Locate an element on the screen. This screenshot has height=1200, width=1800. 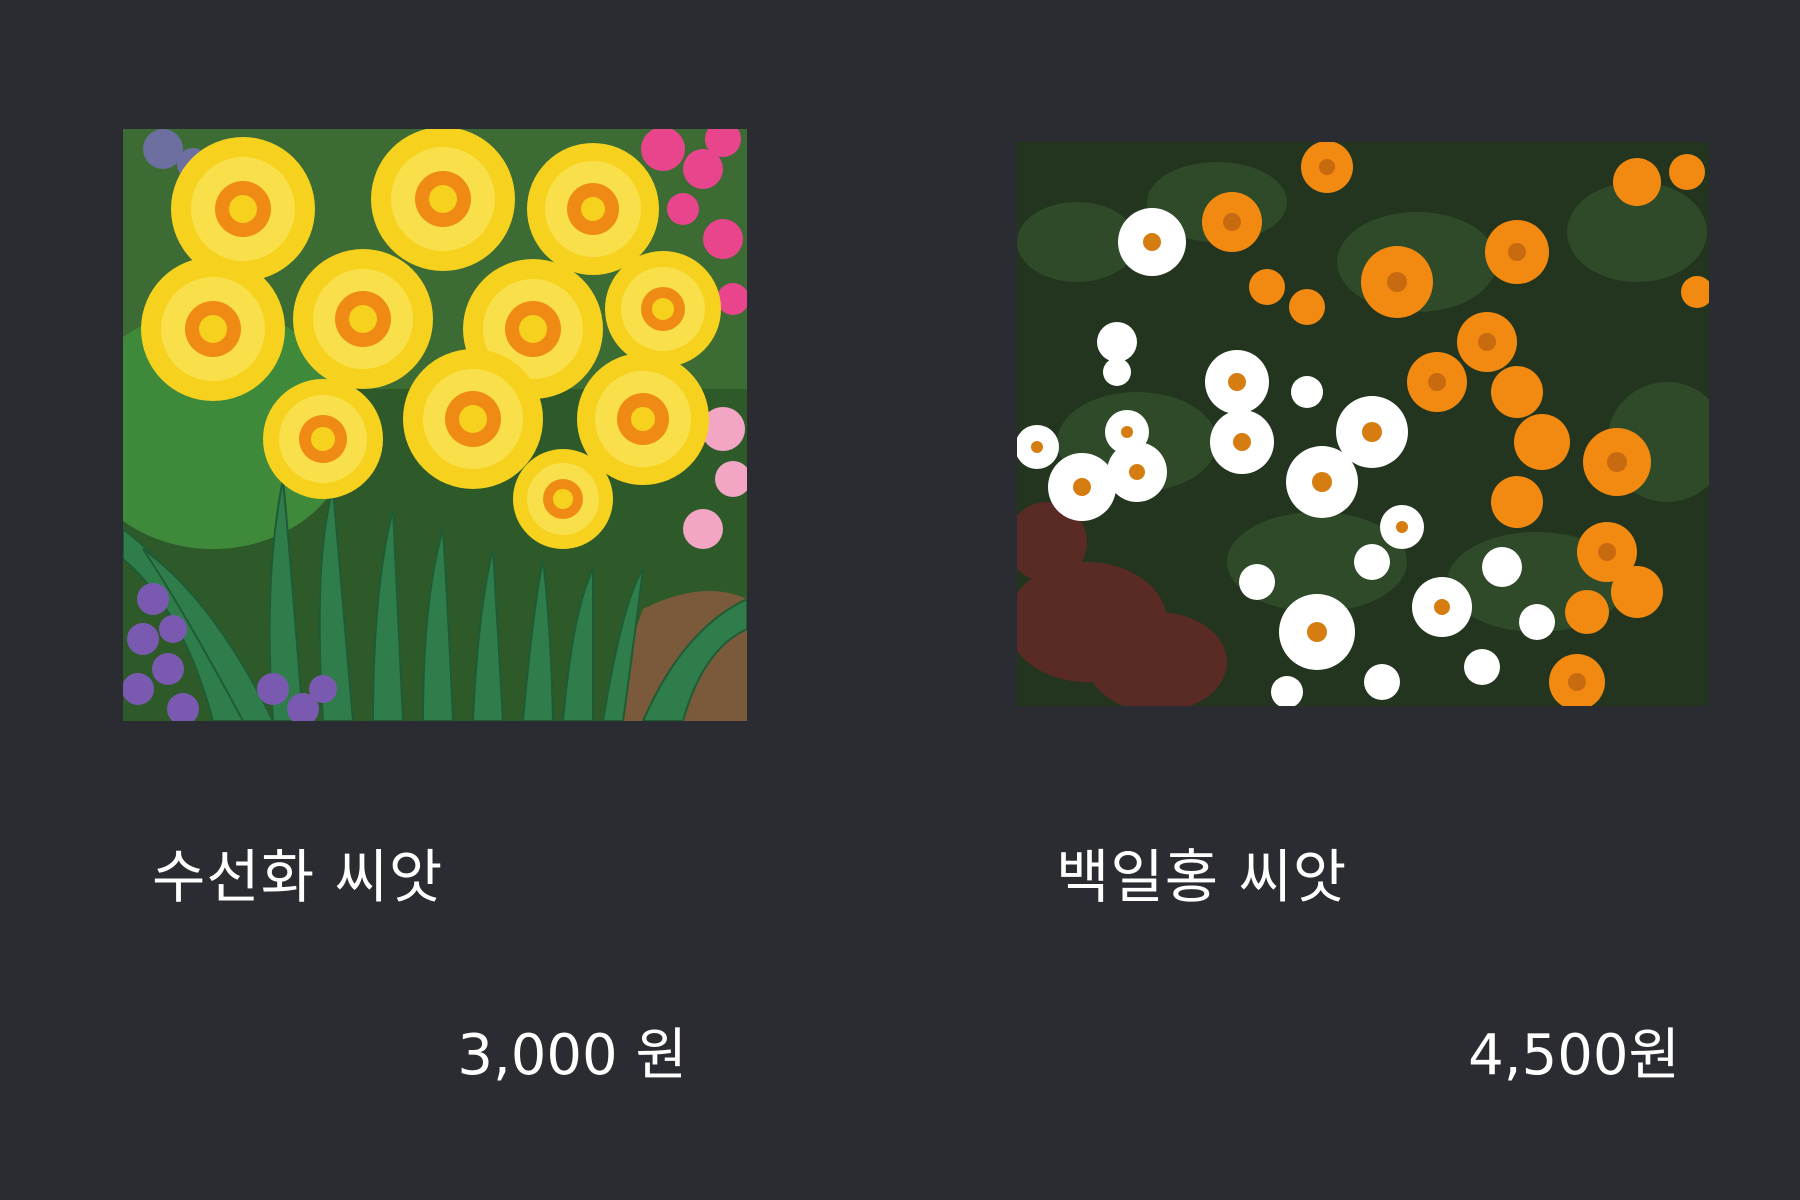
product-price: 3,000 원 is located at coordinates (572, 1055).